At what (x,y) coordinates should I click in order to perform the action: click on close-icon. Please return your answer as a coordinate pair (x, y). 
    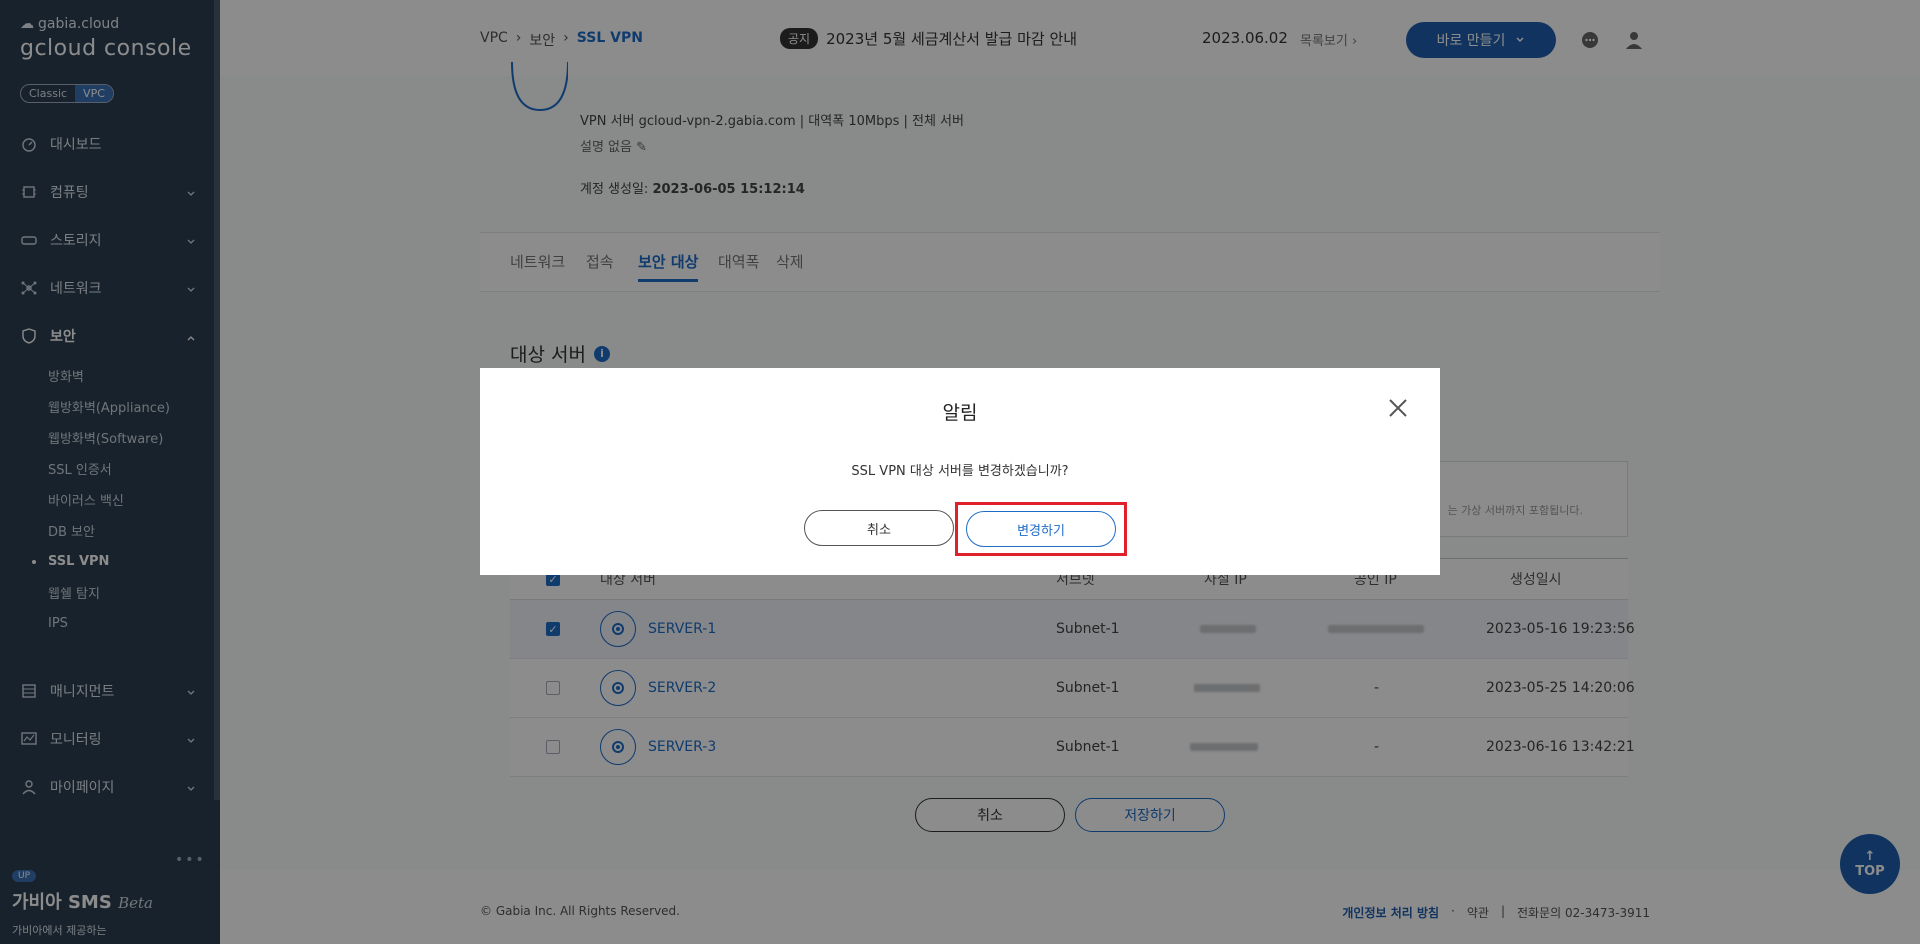
    Looking at the image, I should click on (1398, 408).